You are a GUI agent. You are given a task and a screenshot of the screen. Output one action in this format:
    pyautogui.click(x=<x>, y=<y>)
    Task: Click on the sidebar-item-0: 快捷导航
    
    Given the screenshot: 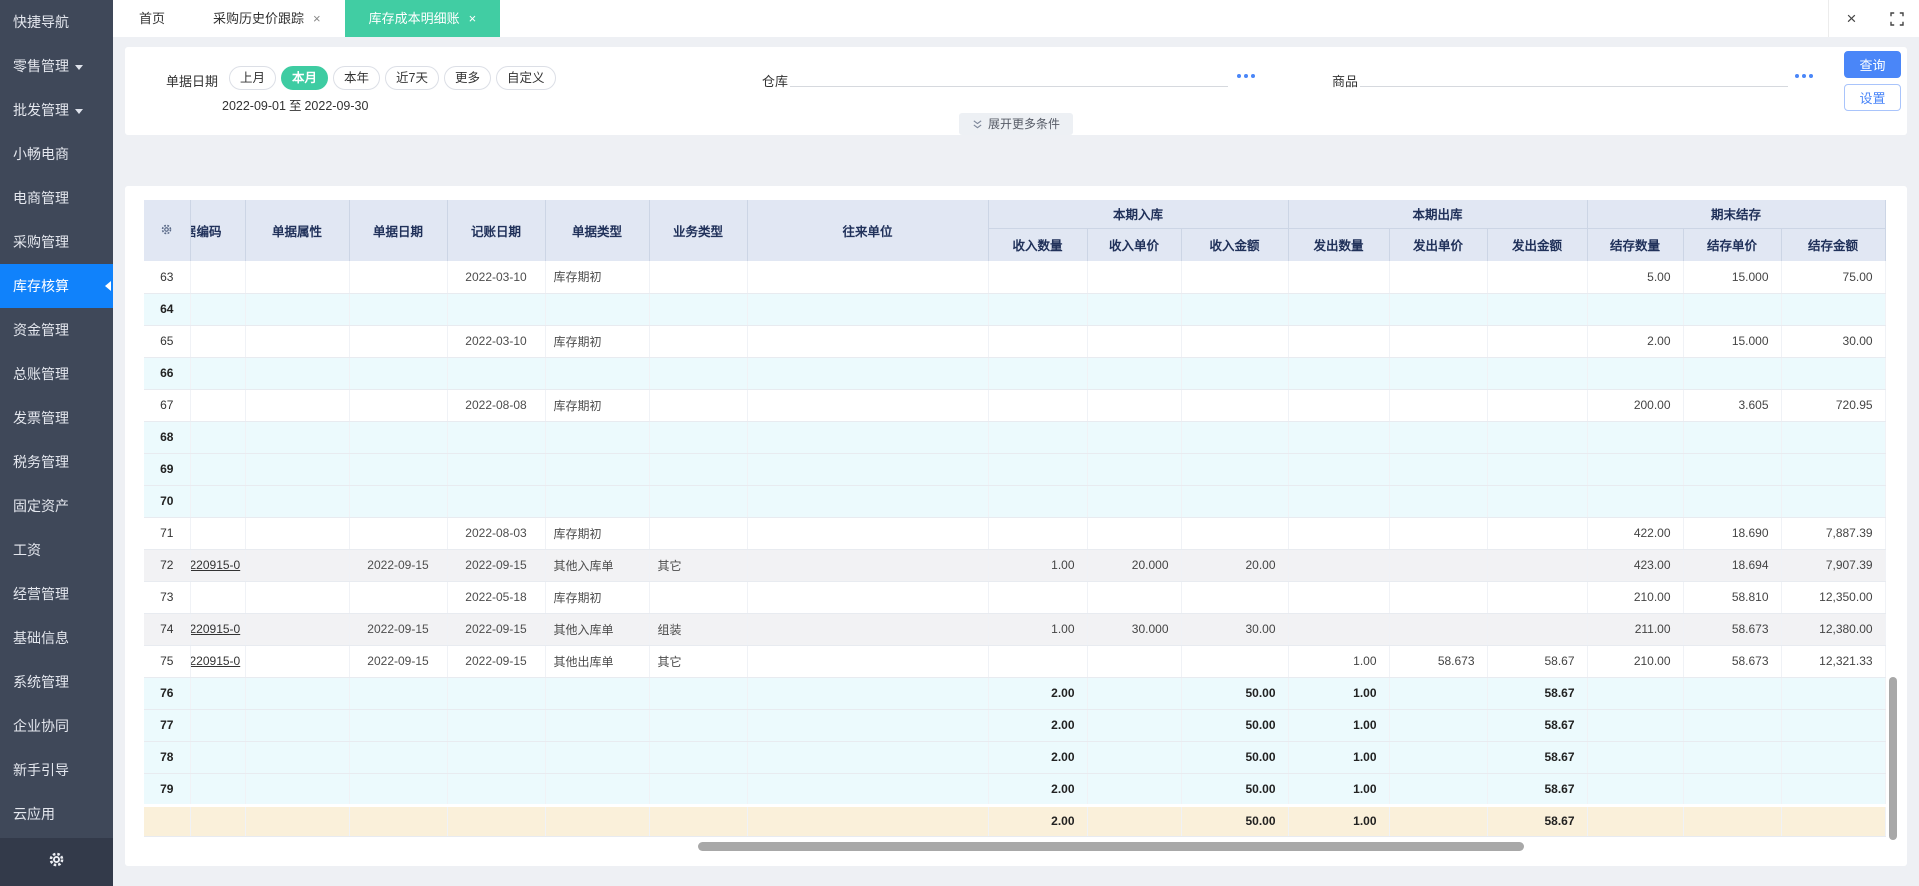 What is the action you would take?
    pyautogui.click(x=56, y=22)
    